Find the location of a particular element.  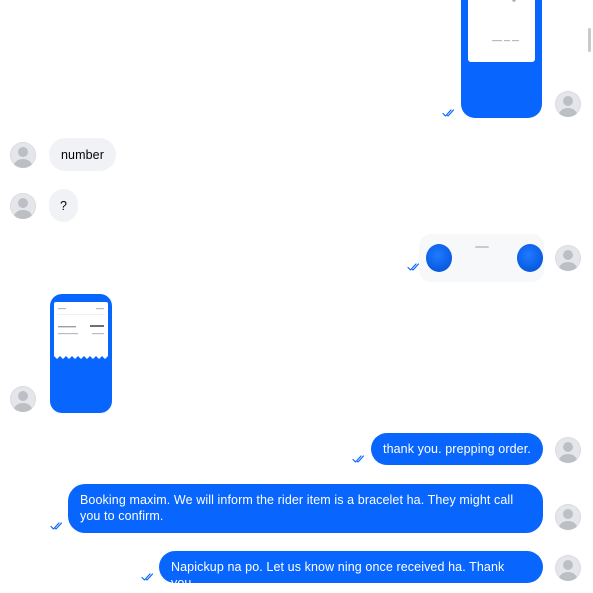

incoming-message: number is located at coordinates (82, 154).